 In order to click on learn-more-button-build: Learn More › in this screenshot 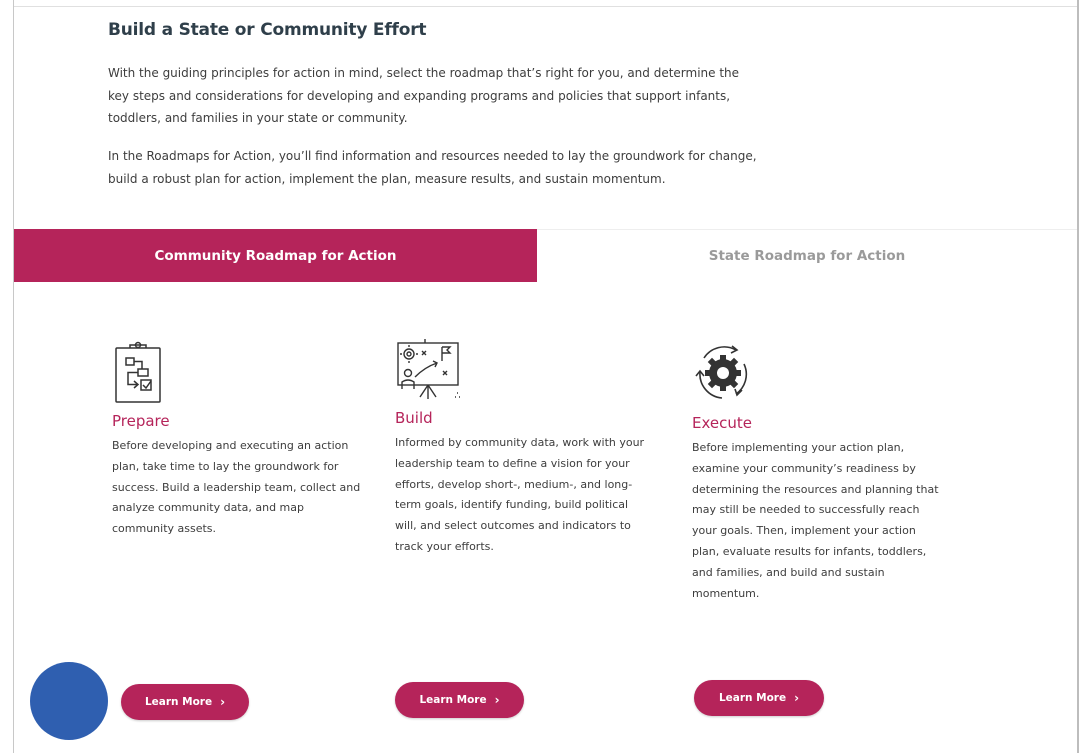, I will do `click(459, 700)`.